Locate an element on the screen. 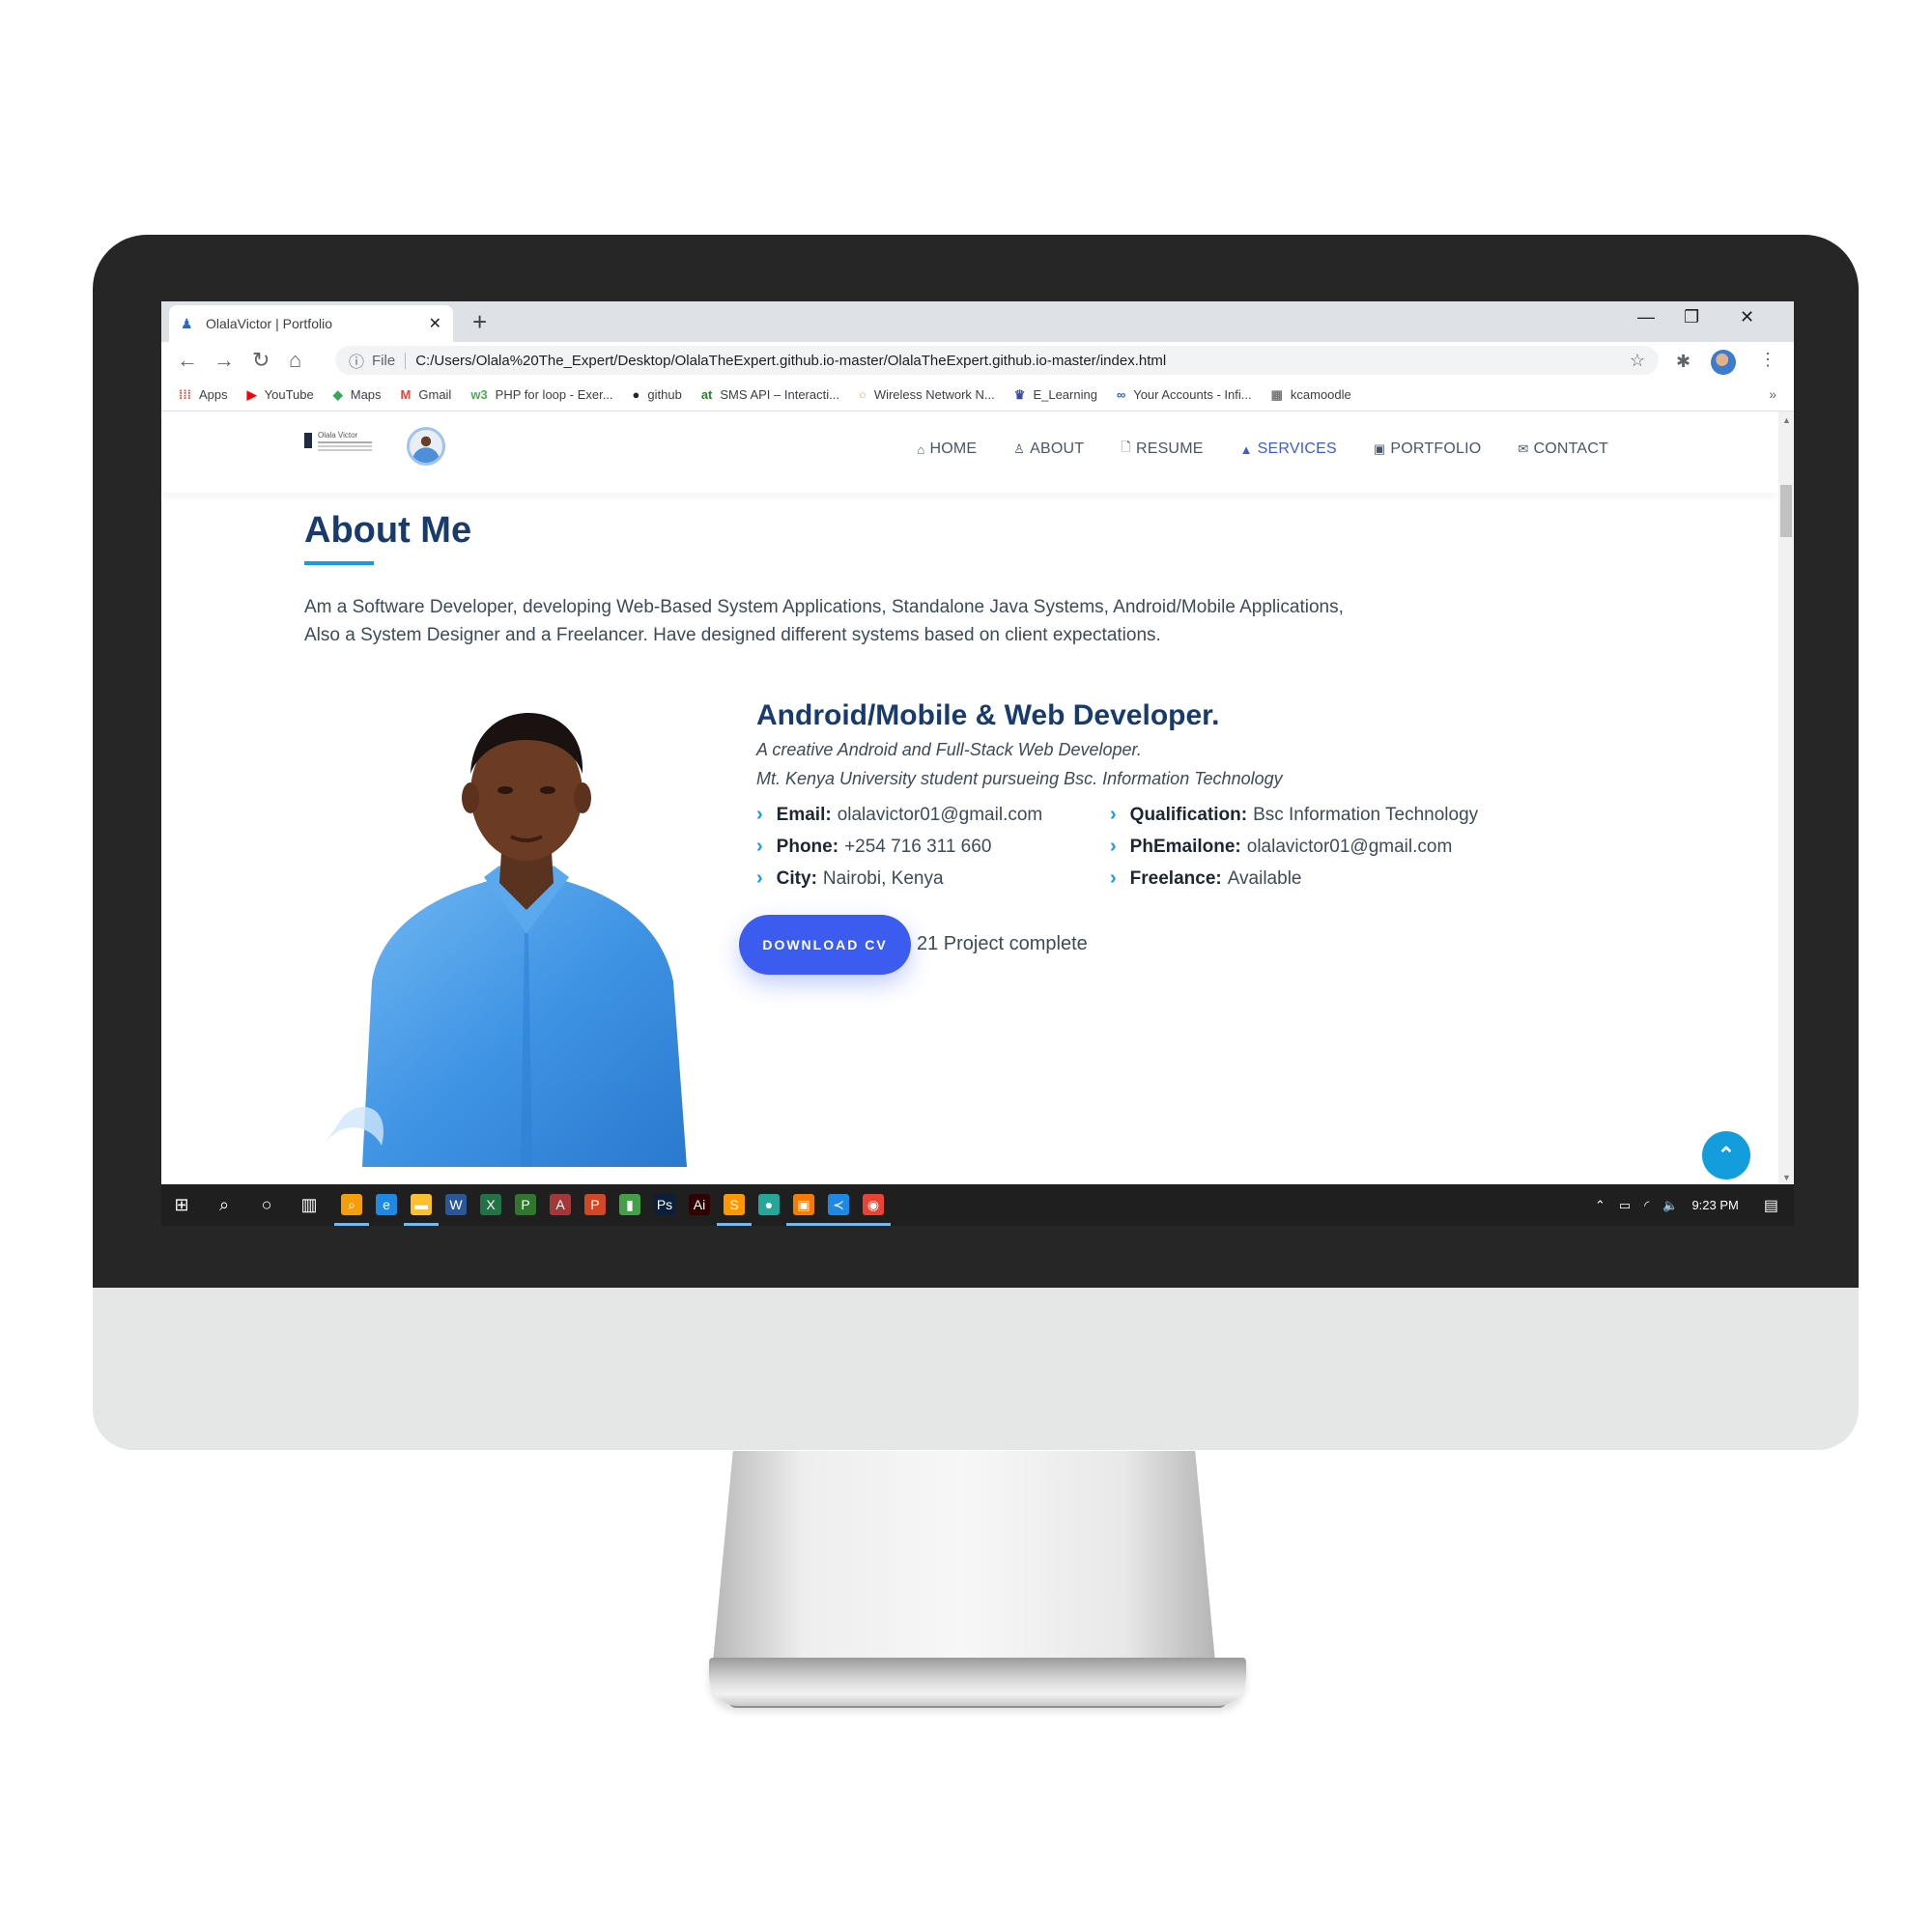 This screenshot has width=1932, height=1932. cortana-icon: ○ is located at coordinates (266, 1204).